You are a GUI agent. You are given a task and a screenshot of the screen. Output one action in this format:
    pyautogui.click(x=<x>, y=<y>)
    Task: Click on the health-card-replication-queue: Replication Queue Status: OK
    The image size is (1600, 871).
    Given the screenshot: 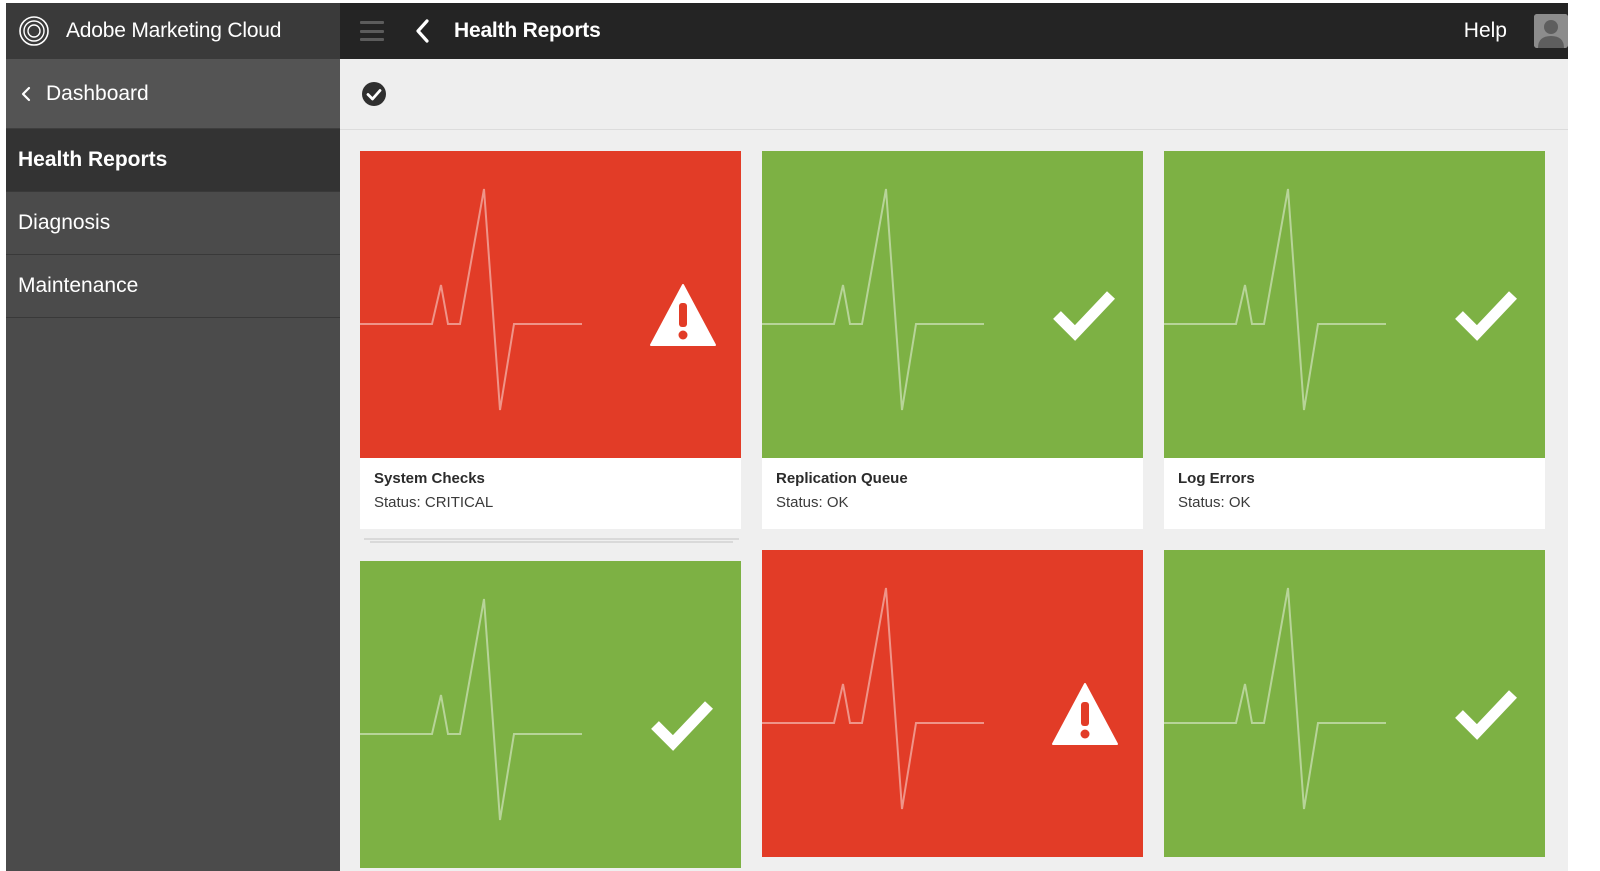 What is the action you would take?
    pyautogui.click(x=952, y=340)
    